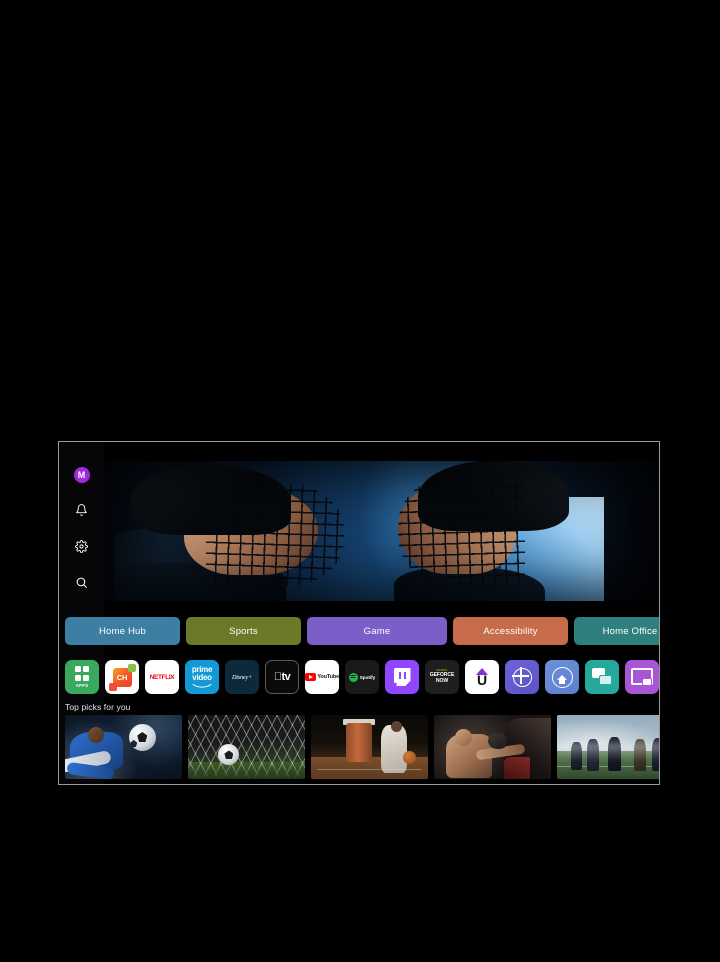 The width and height of the screenshot is (720, 962). I want to click on apps-tile: APPS, so click(82, 677).